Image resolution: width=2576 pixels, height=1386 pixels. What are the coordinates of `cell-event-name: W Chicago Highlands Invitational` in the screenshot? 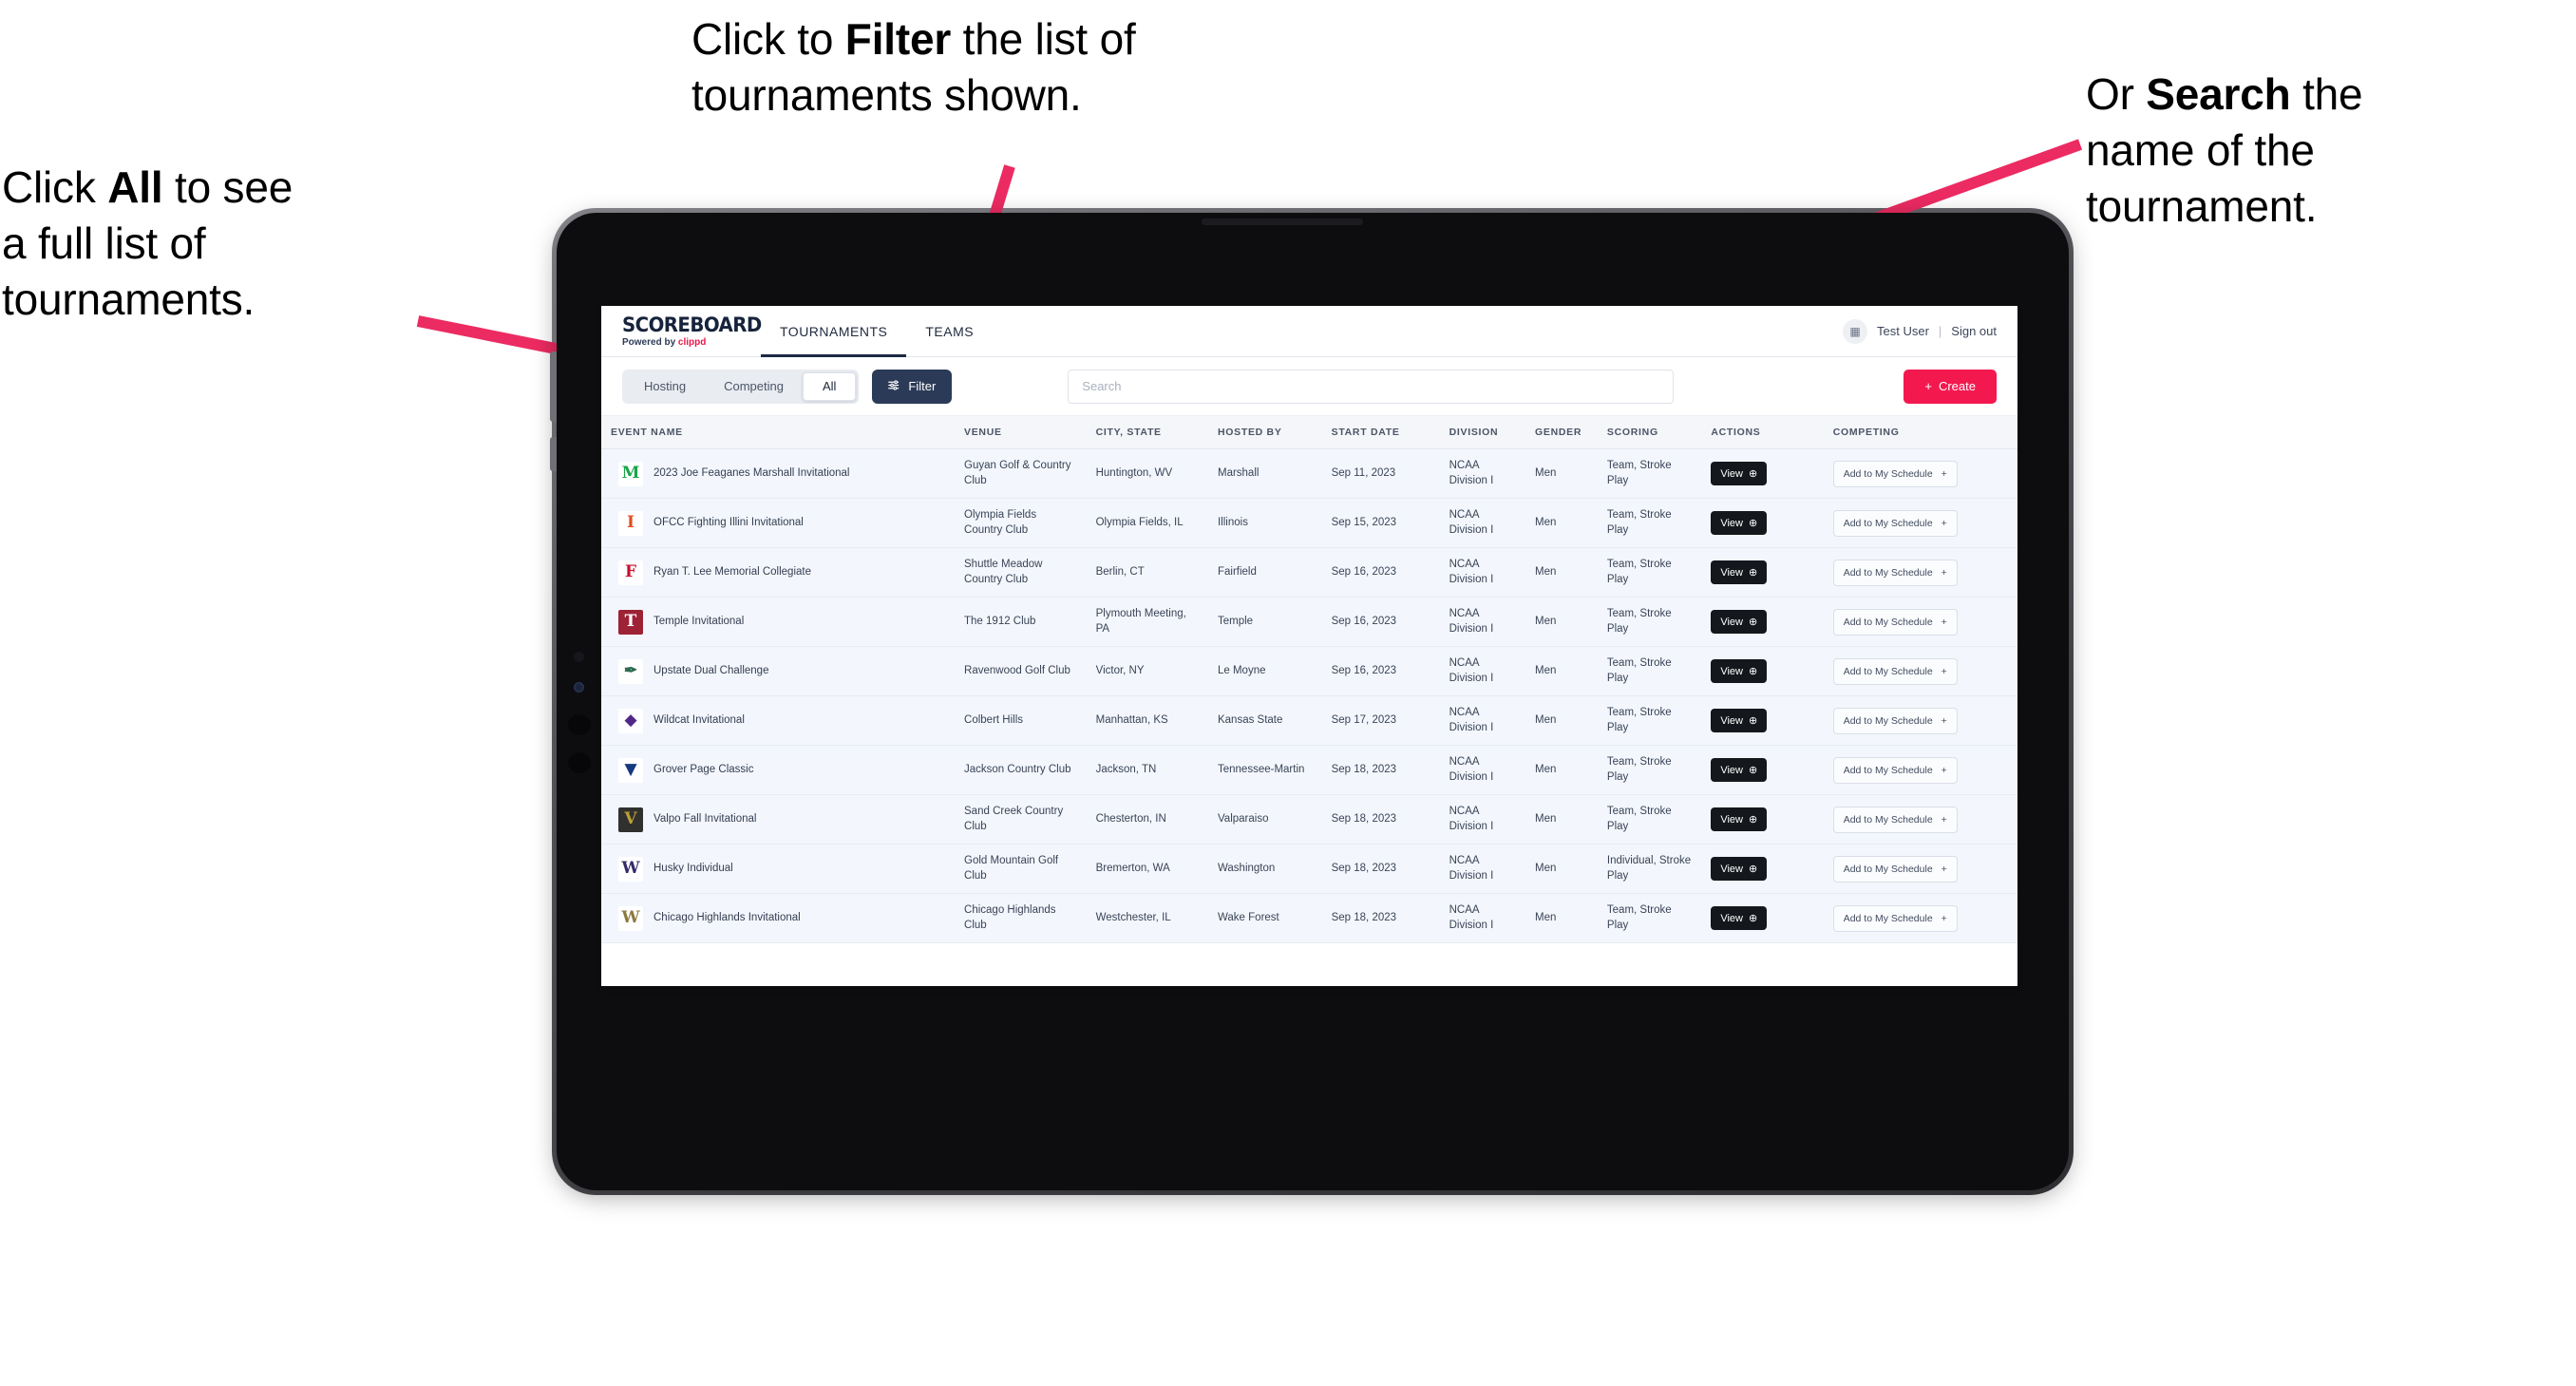 It's located at (778, 918).